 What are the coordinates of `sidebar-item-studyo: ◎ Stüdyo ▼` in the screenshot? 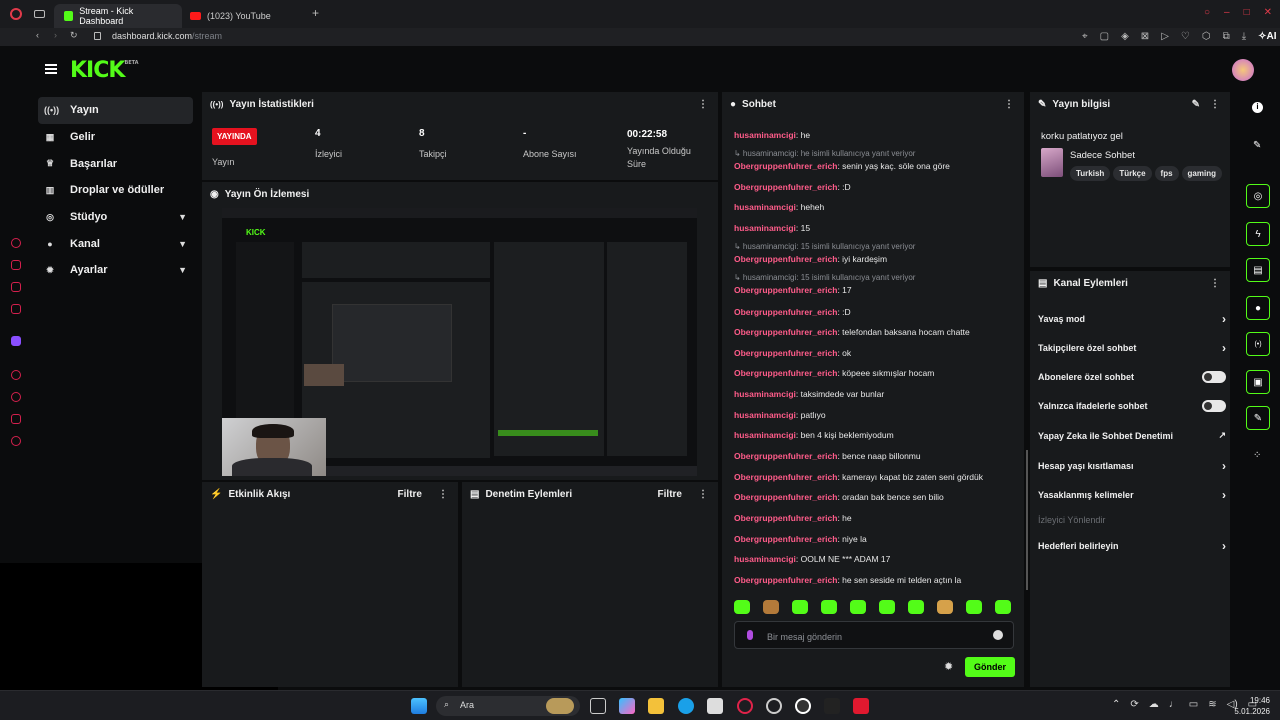 It's located at (115, 217).